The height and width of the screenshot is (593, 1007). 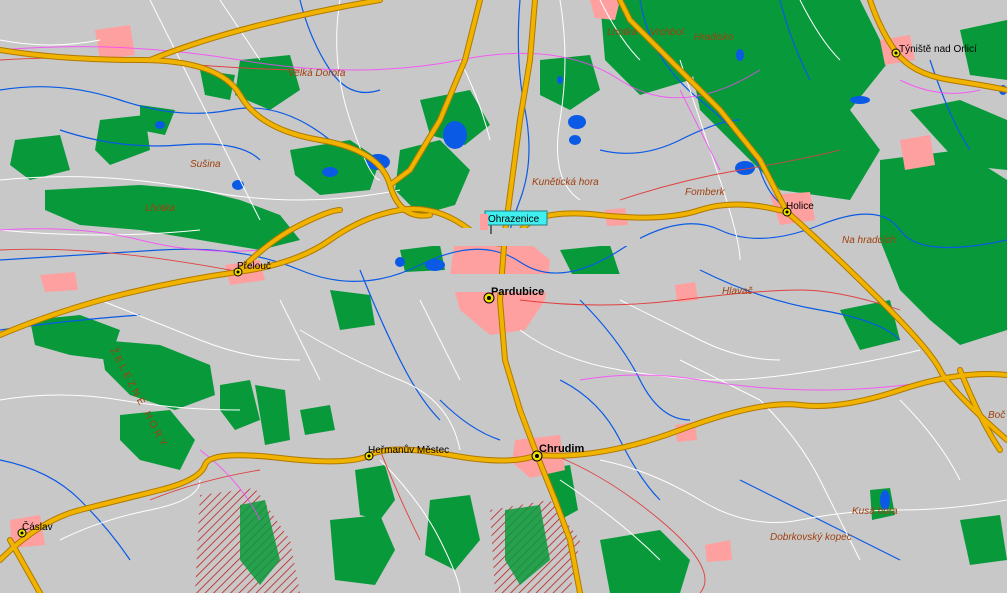 I want to click on place-dobrkovsky-kopec: Dobrkovský kopec, so click(x=811, y=537).